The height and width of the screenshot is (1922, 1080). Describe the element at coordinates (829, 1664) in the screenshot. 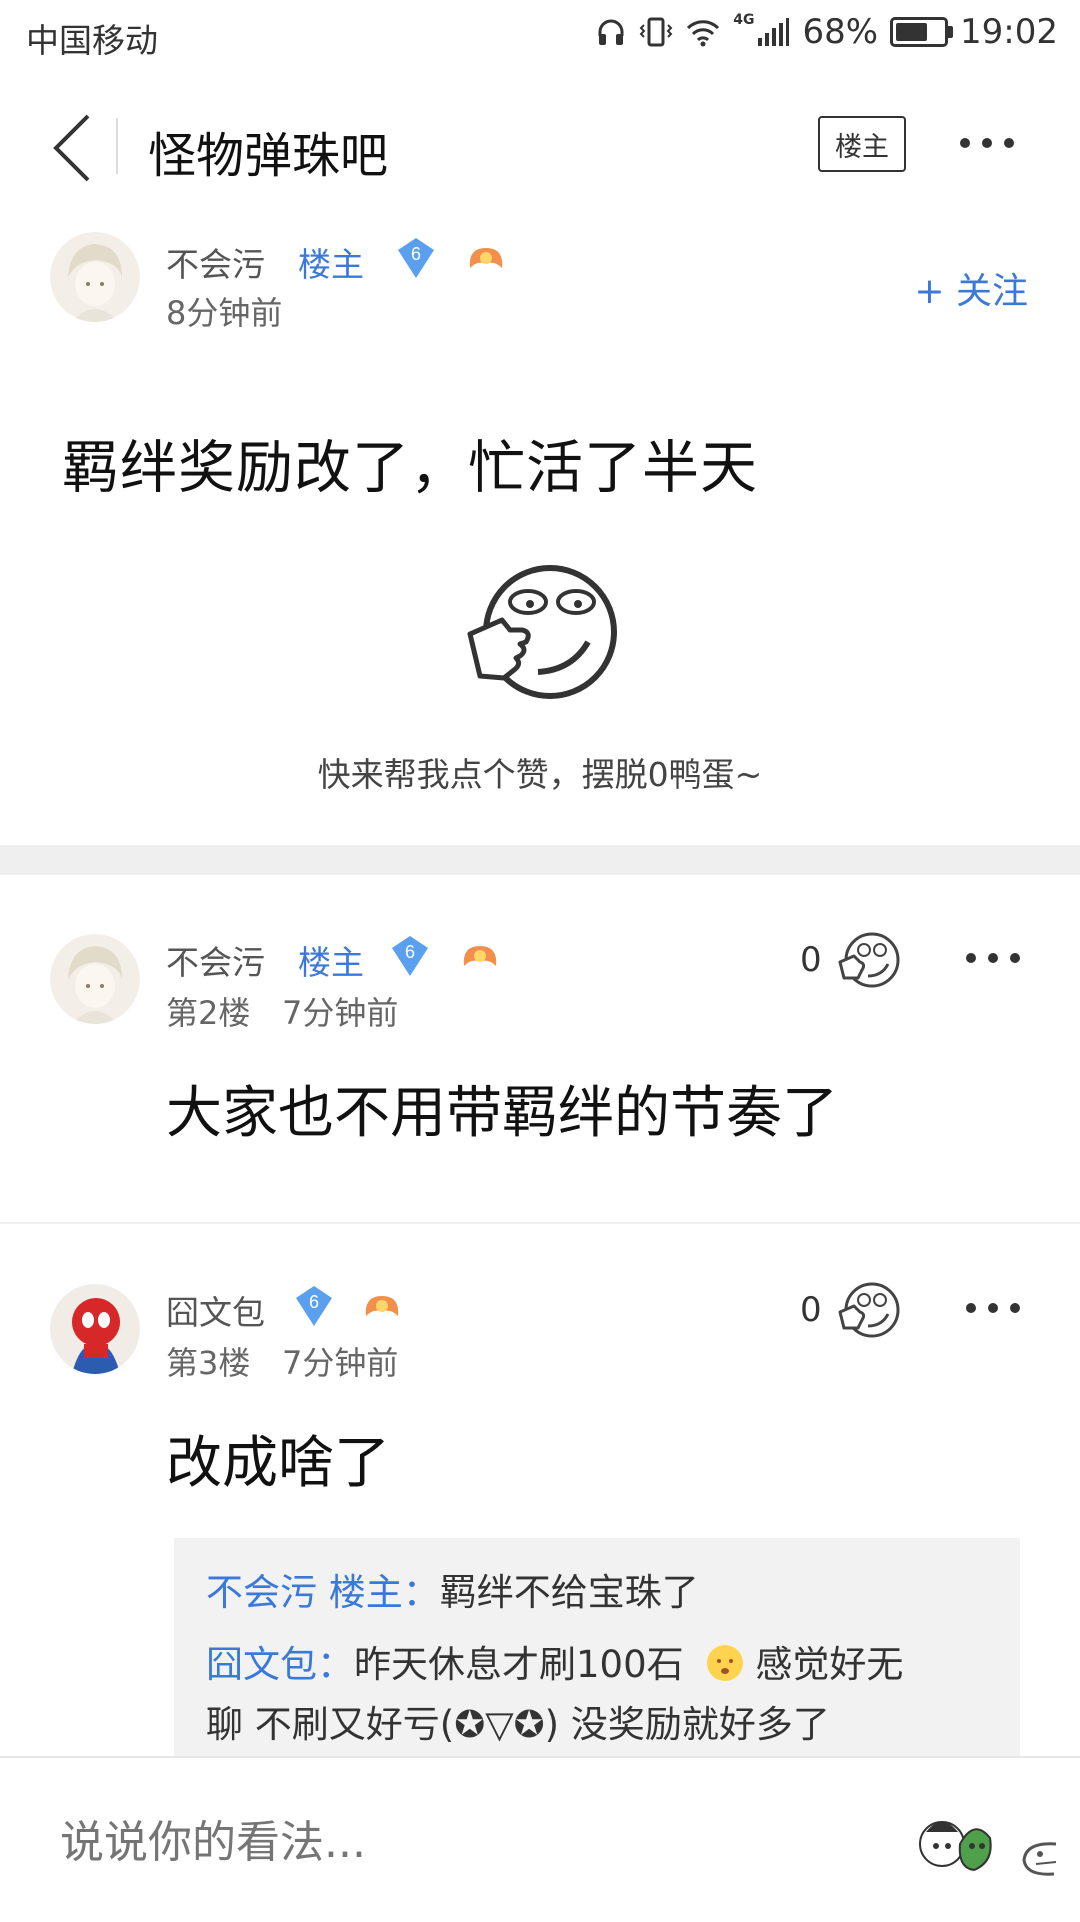

I see `sub-reply-text: 感觉好无` at that location.